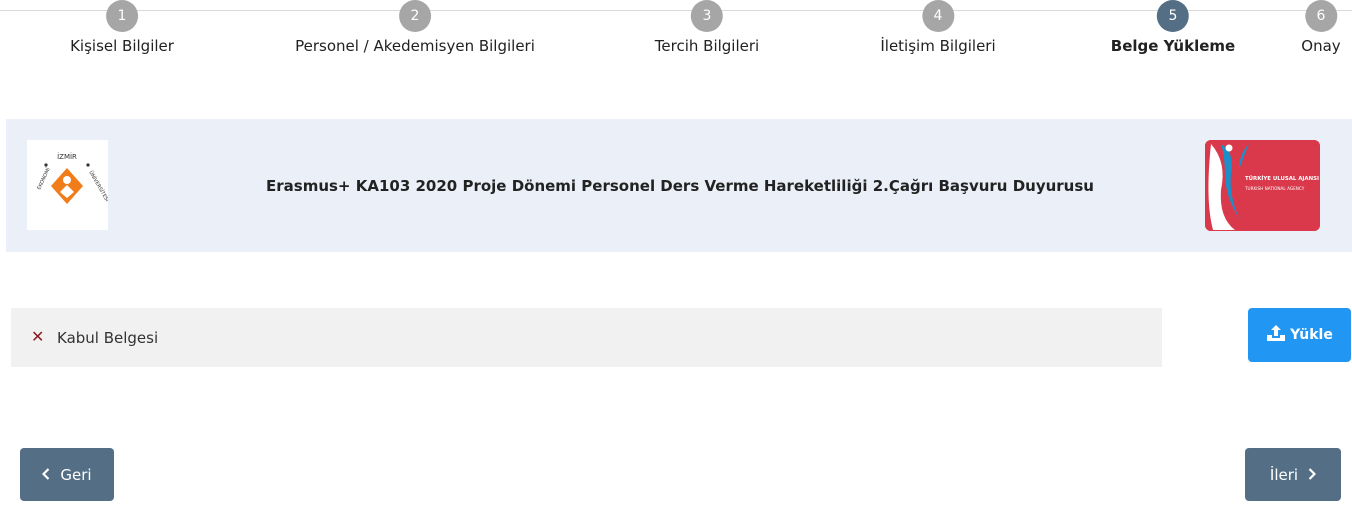 Image resolution: width=1352 pixels, height=514 pixels. What do you see at coordinates (122, 16) in the screenshot?
I see `step-number: 1` at bounding box center [122, 16].